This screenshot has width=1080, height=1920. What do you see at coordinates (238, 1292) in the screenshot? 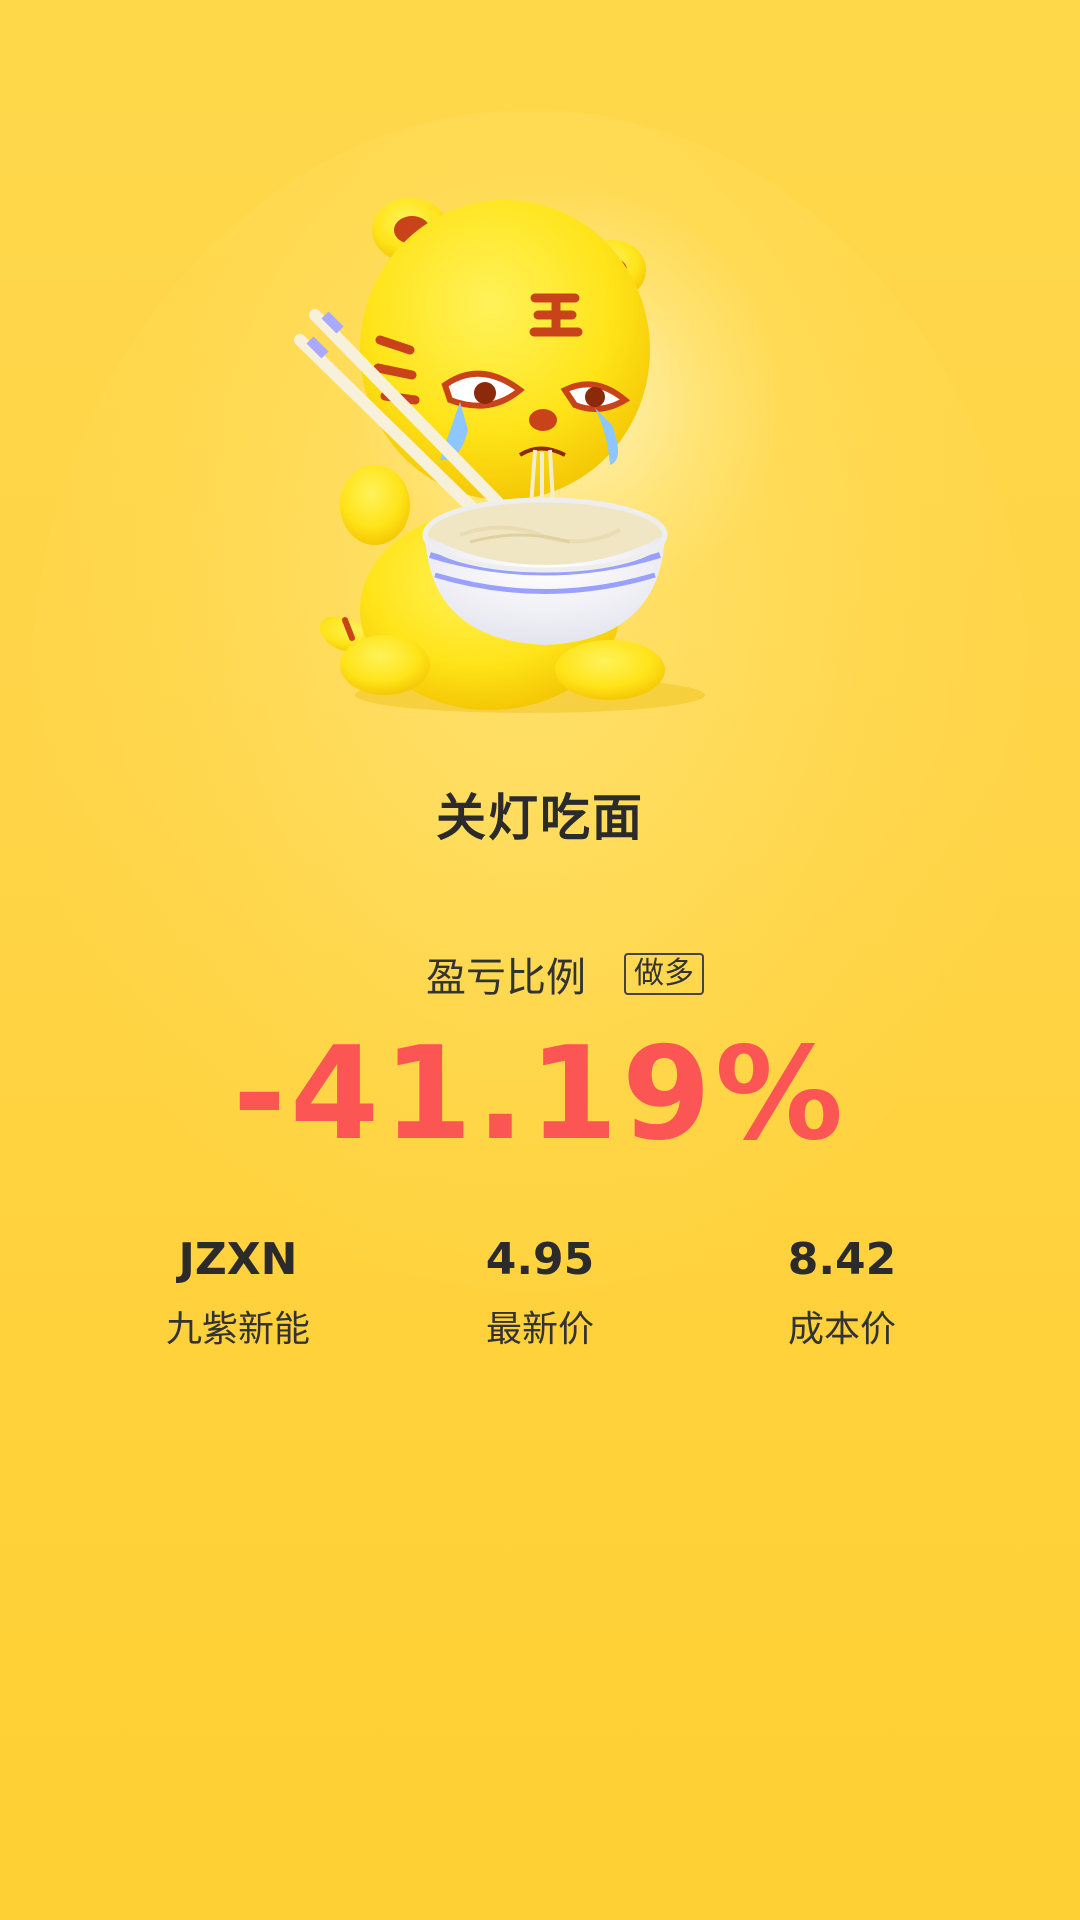
I see `stock-symbol-stat: JZXN 九紫新能` at bounding box center [238, 1292].